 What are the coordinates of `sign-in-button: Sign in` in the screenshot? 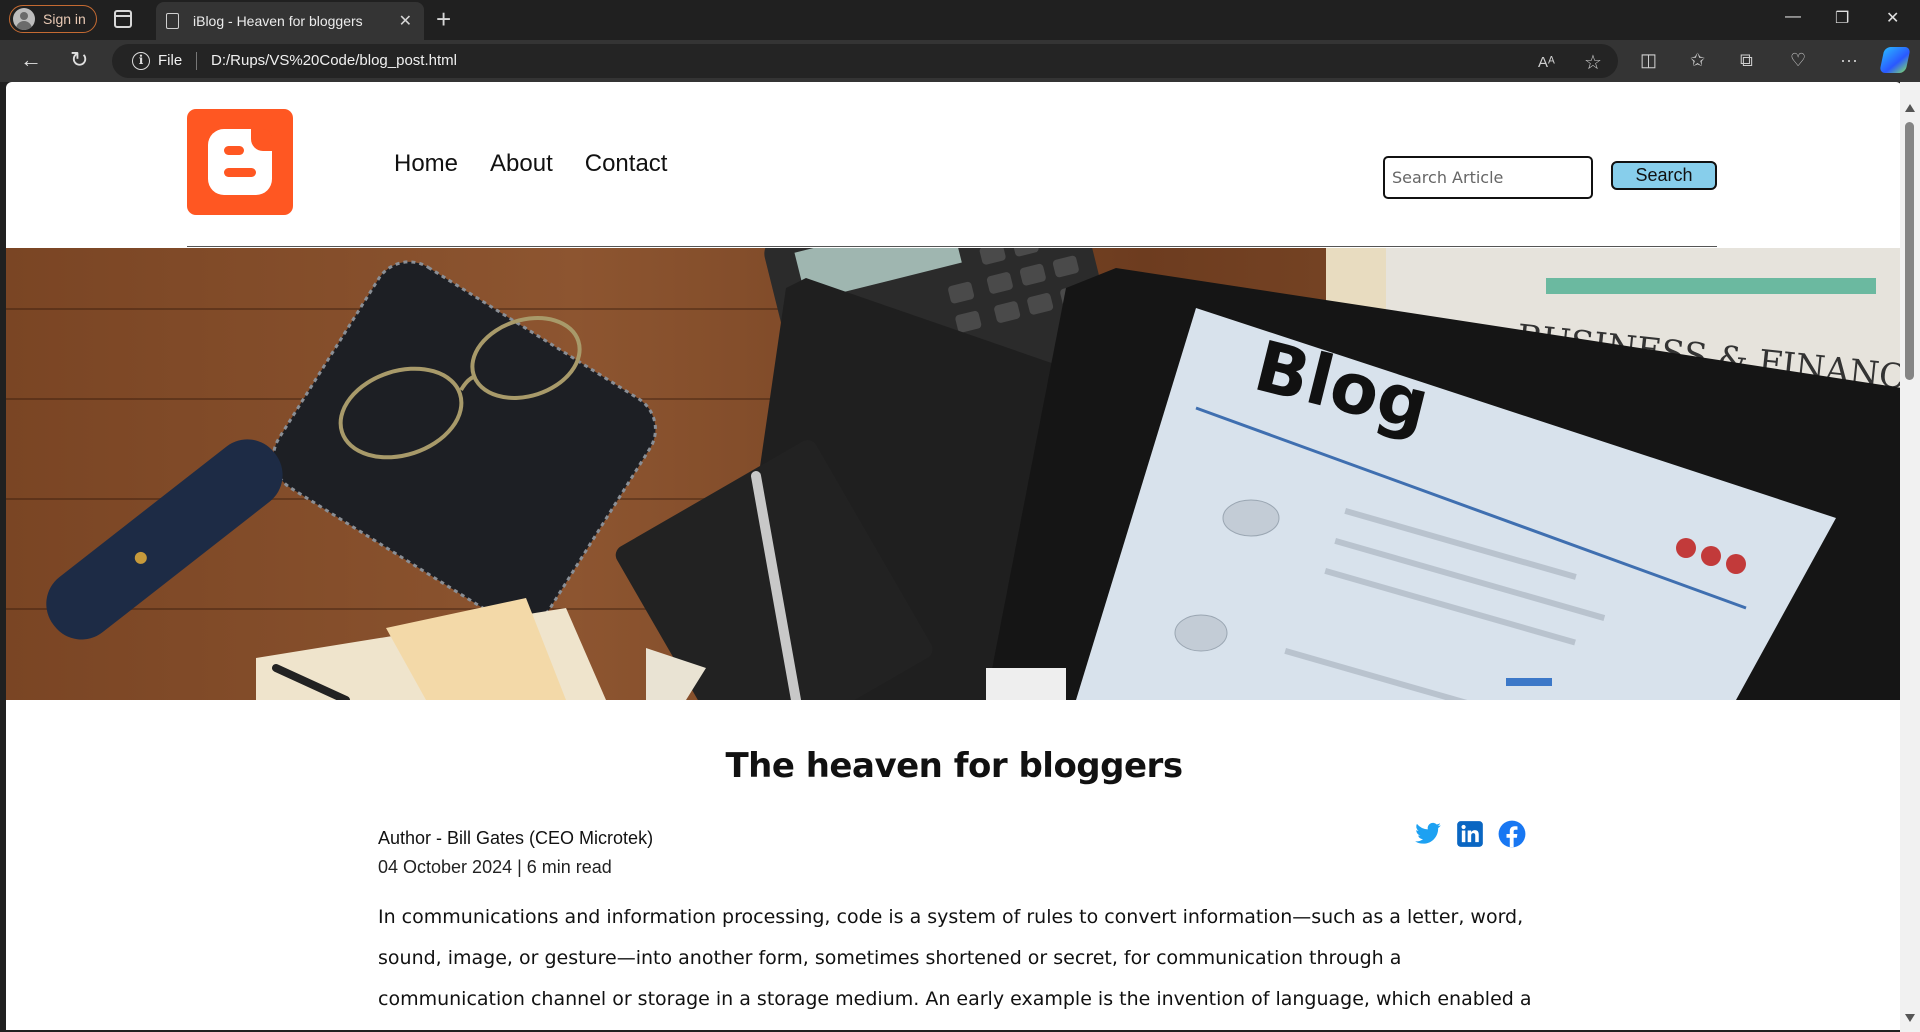 It's located at (53, 19).